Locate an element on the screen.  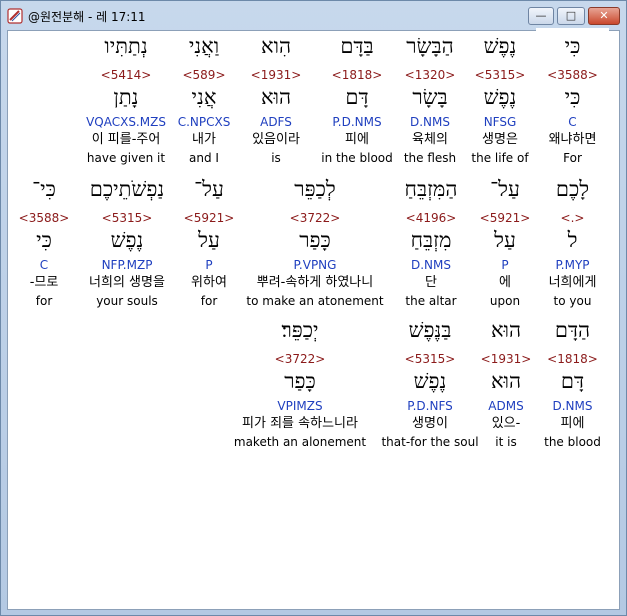
word-cell: כִּי־ <3588> כִּי C -므로 for is located at coordinates (44, 244).